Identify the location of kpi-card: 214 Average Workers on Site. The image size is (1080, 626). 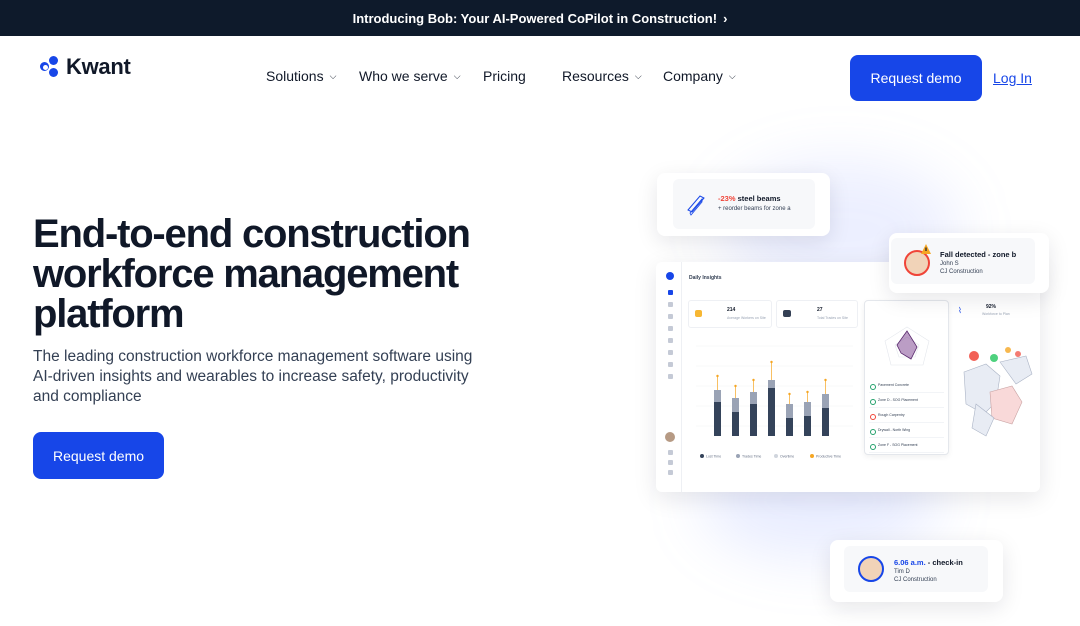
(730, 314).